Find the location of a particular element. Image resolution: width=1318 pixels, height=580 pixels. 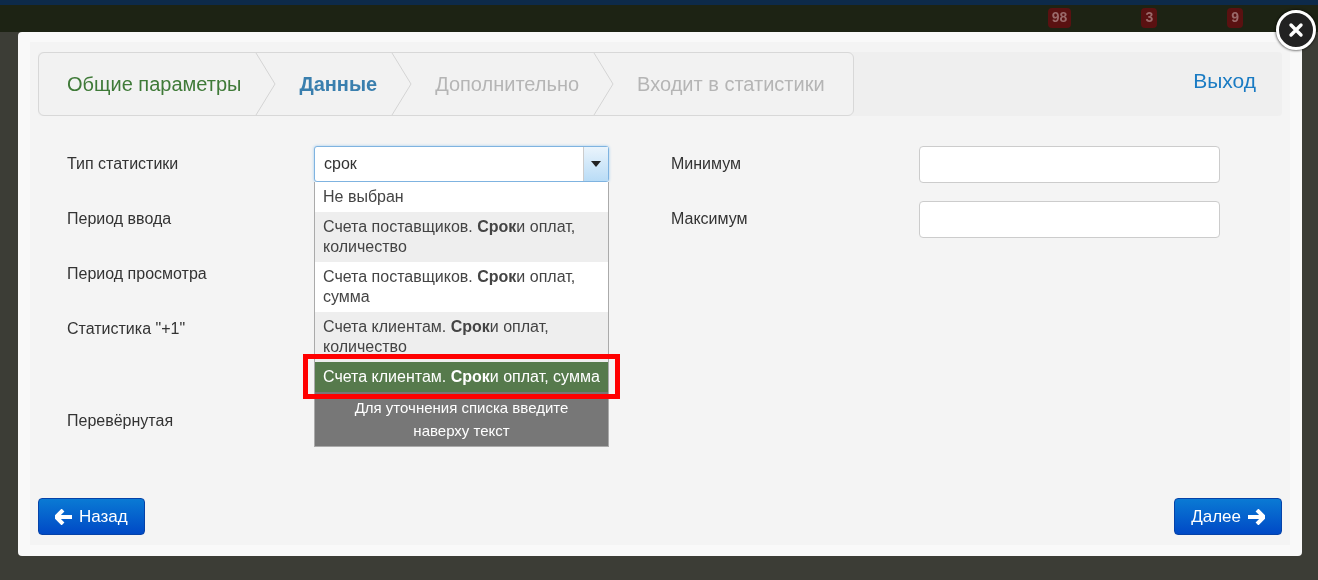

field-label: Перевёрнутая is located at coordinates (120, 420).